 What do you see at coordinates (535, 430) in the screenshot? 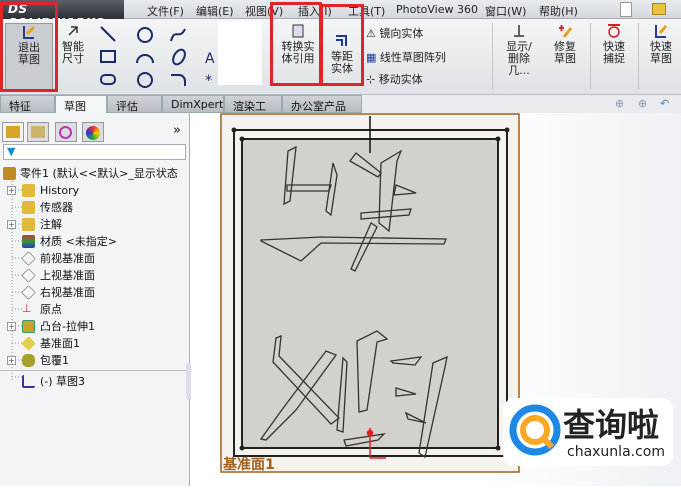
I see `watermark-logo-icon` at bounding box center [535, 430].